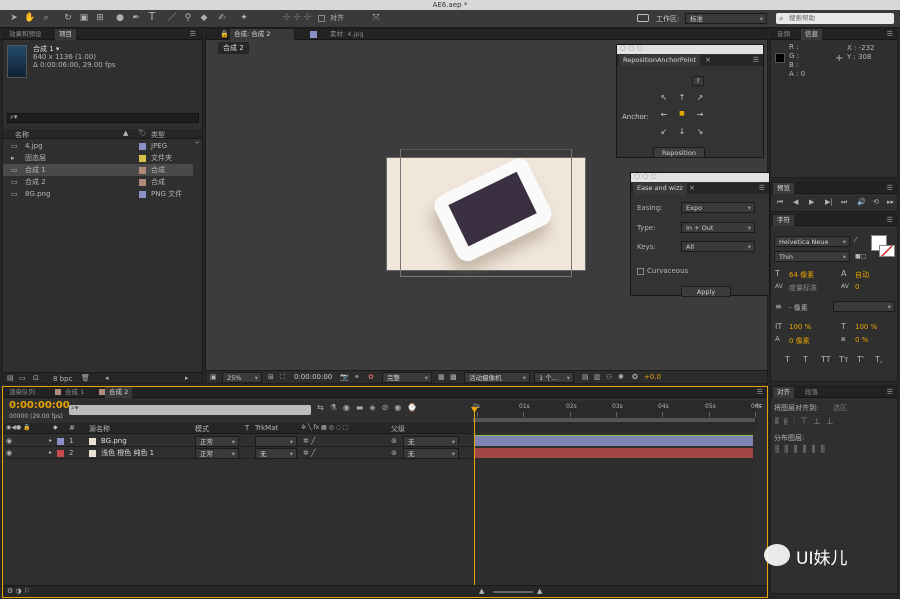  Describe the element at coordinates (65, 34) in the screenshot. I see `tab-project: 项目` at that location.